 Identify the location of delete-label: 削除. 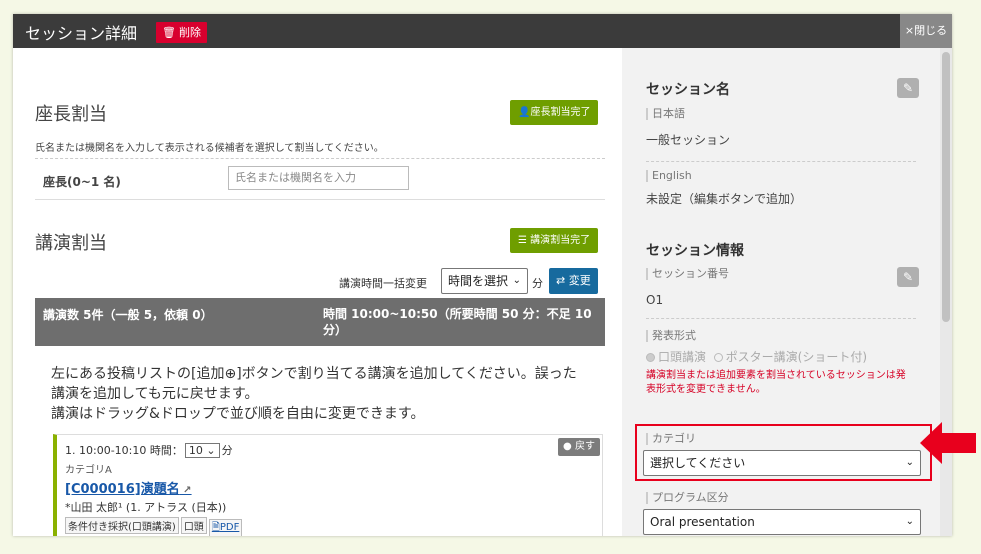
(189, 32).